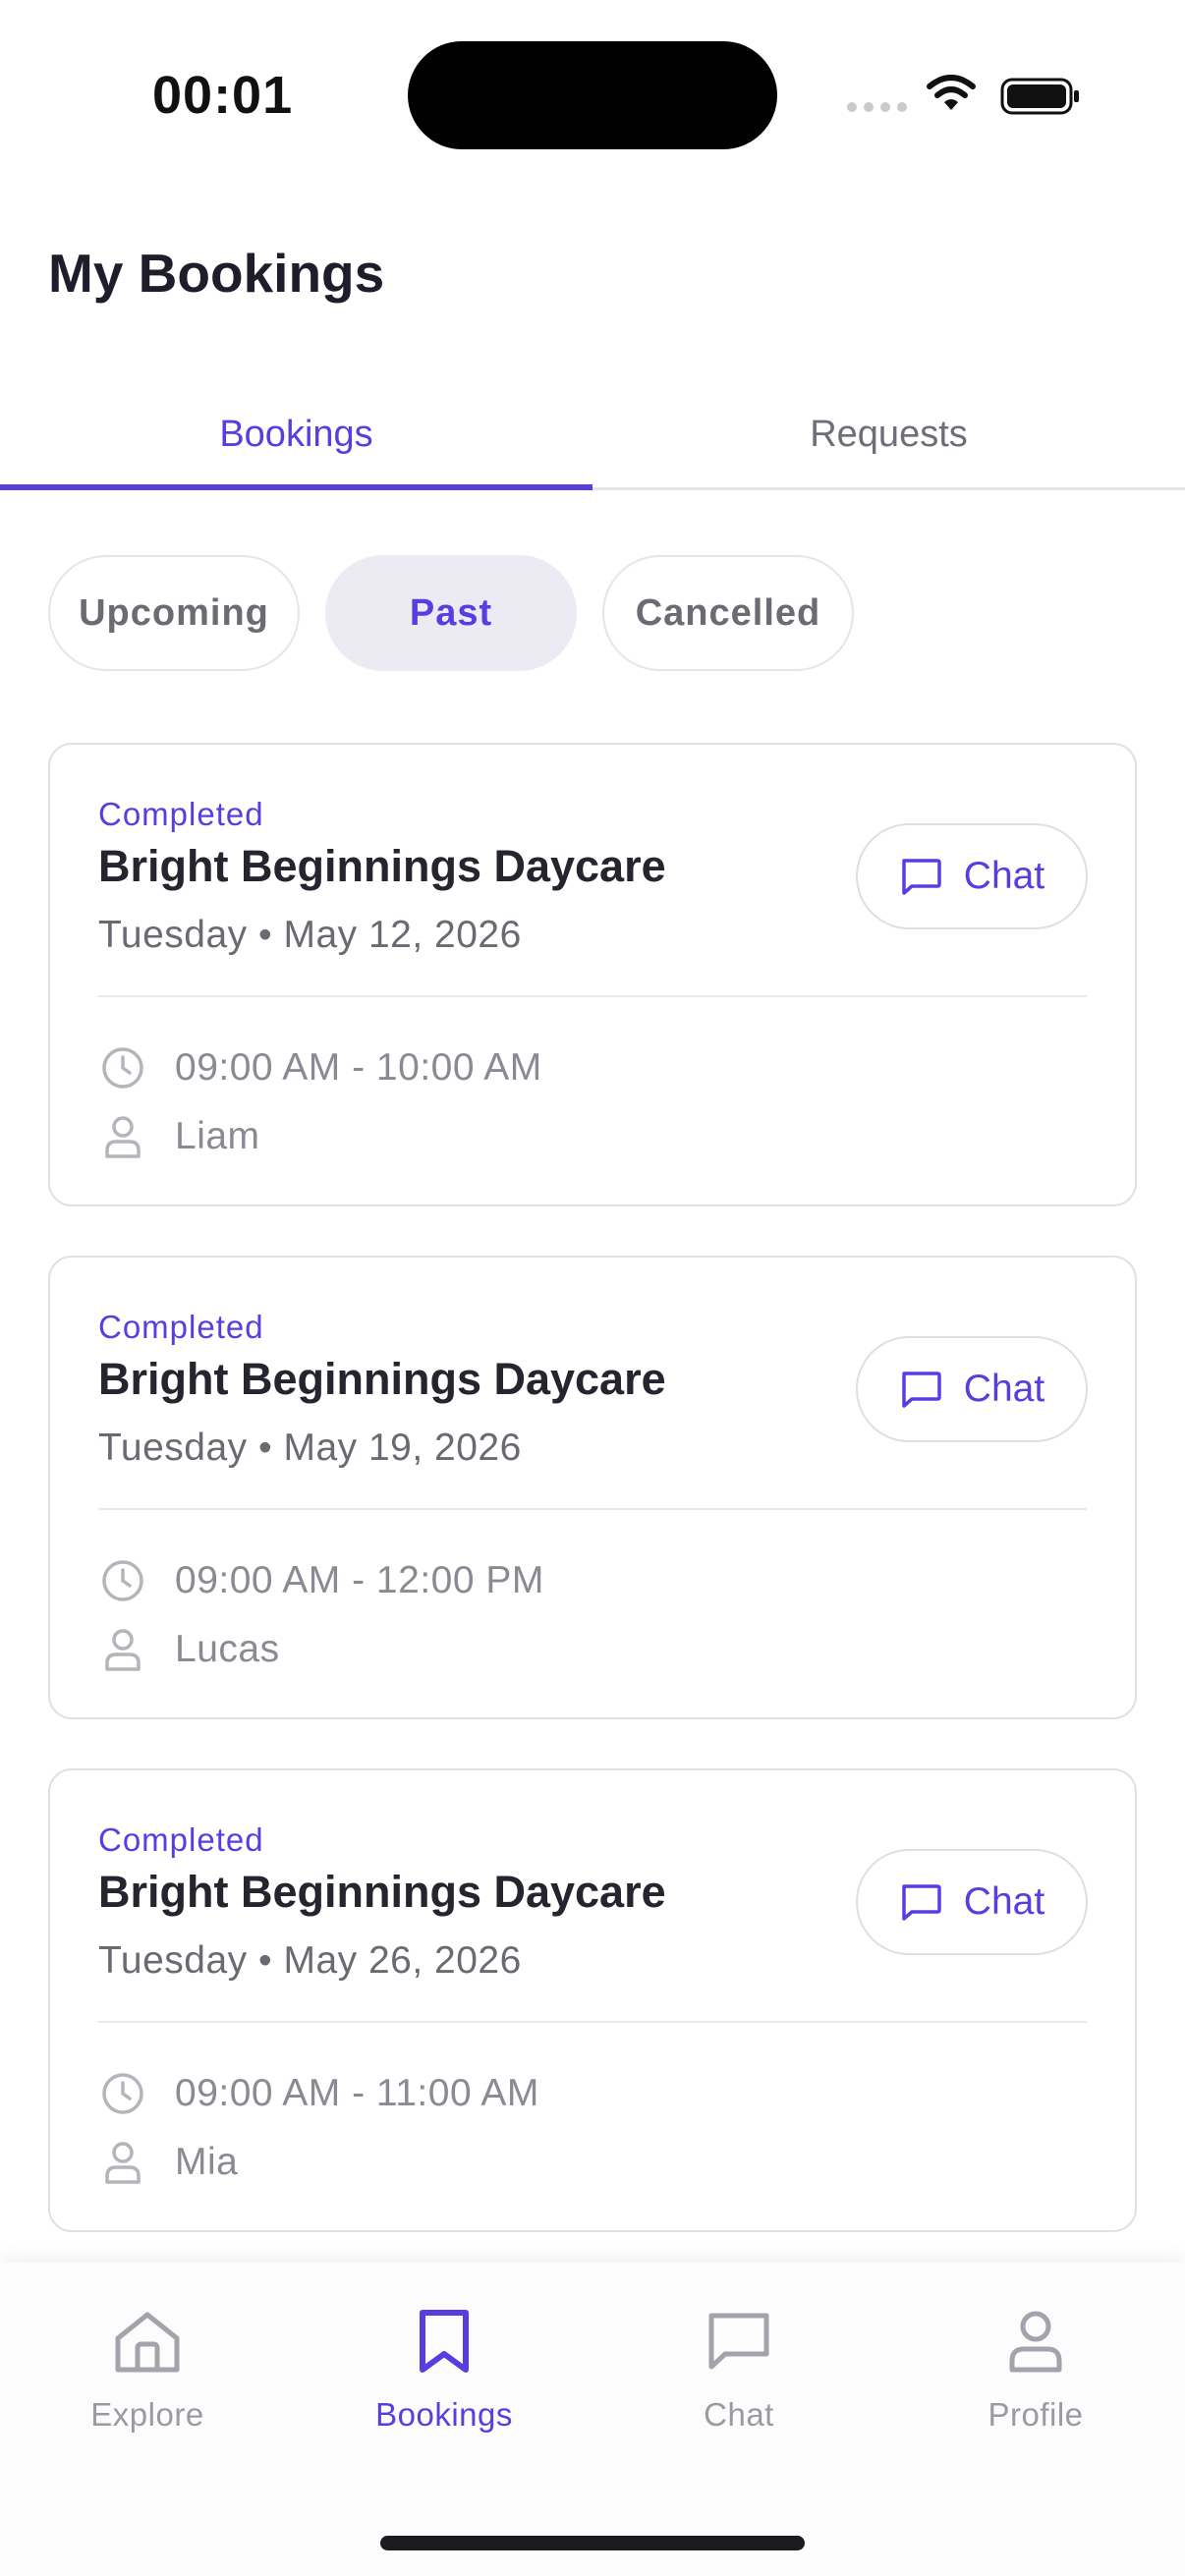 The width and height of the screenshot is (1185, 2576). I want to click on home-indicator, so click(592, 2543).